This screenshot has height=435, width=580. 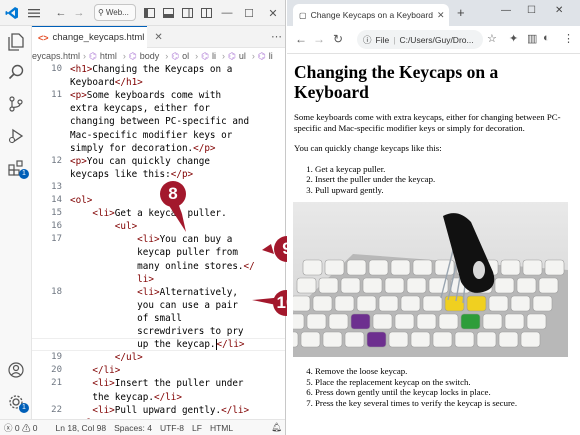 What do you see at coordinates (97, 37) in the screenshot?
I see `tab-change-keycaps-html: <> change_keycaps.html ✕` at bounding box center [97, 37].